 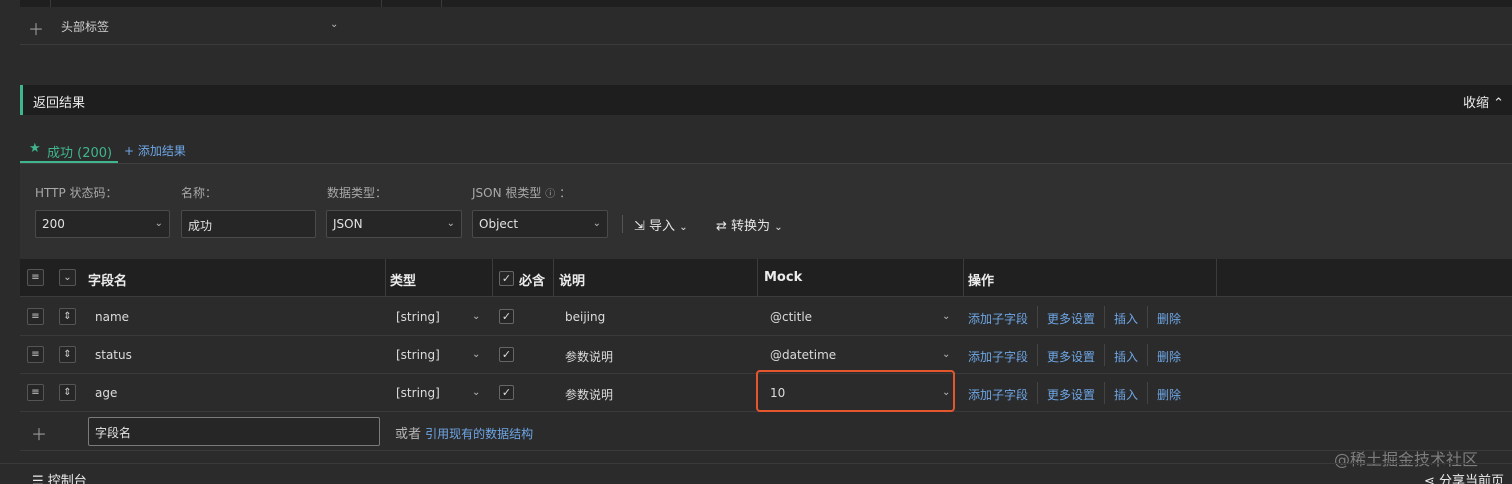 What do you see at coordinates (102, 224) in the screenshot?
I see `http-status-select: 200 ⌄` at bounding box center [102, 224].